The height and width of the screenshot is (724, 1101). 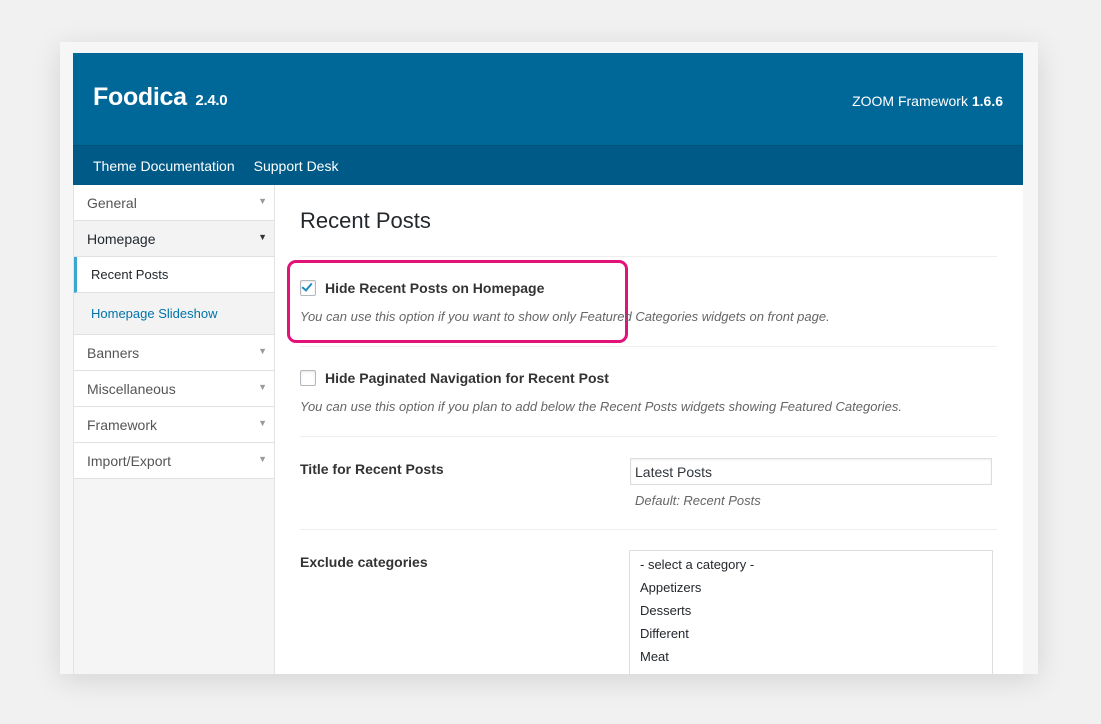 What do you see at coordinates (131, 388) in the screenshot?
I see `sidebar-item-label: Miscellaneous` at bounding box center [131, 388].